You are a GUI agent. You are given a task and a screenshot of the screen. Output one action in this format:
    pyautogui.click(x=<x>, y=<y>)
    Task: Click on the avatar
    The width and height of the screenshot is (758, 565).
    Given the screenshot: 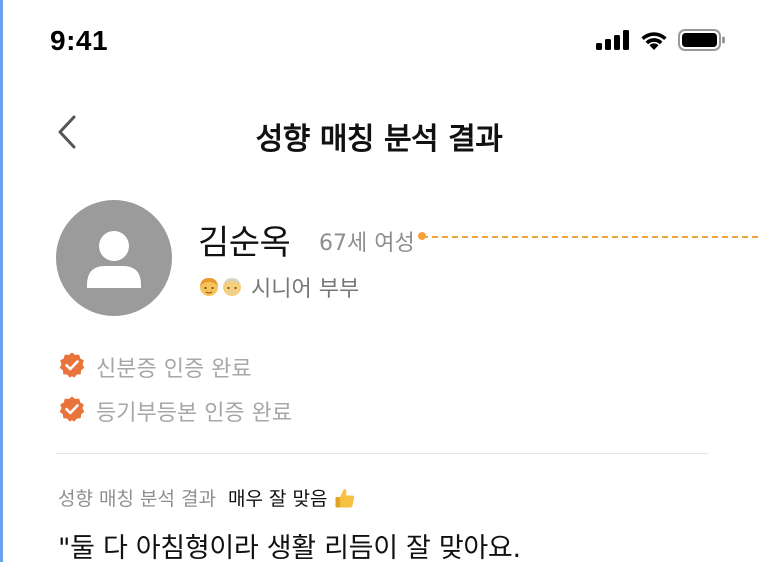 What is the action you would take?
    pyautogui.click(x=114, y=258)
    